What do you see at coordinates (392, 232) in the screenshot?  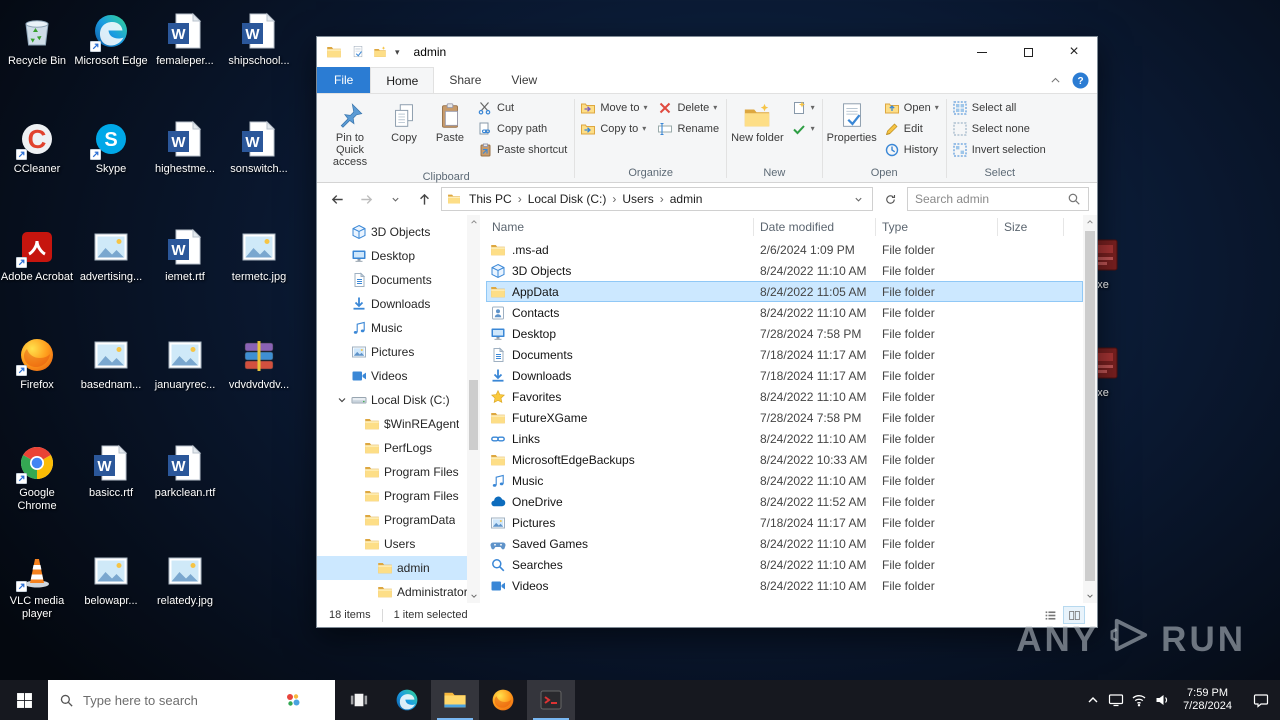 I see `nav-item-3d-objects: 3D Objects` at bounding box center [392, 232].